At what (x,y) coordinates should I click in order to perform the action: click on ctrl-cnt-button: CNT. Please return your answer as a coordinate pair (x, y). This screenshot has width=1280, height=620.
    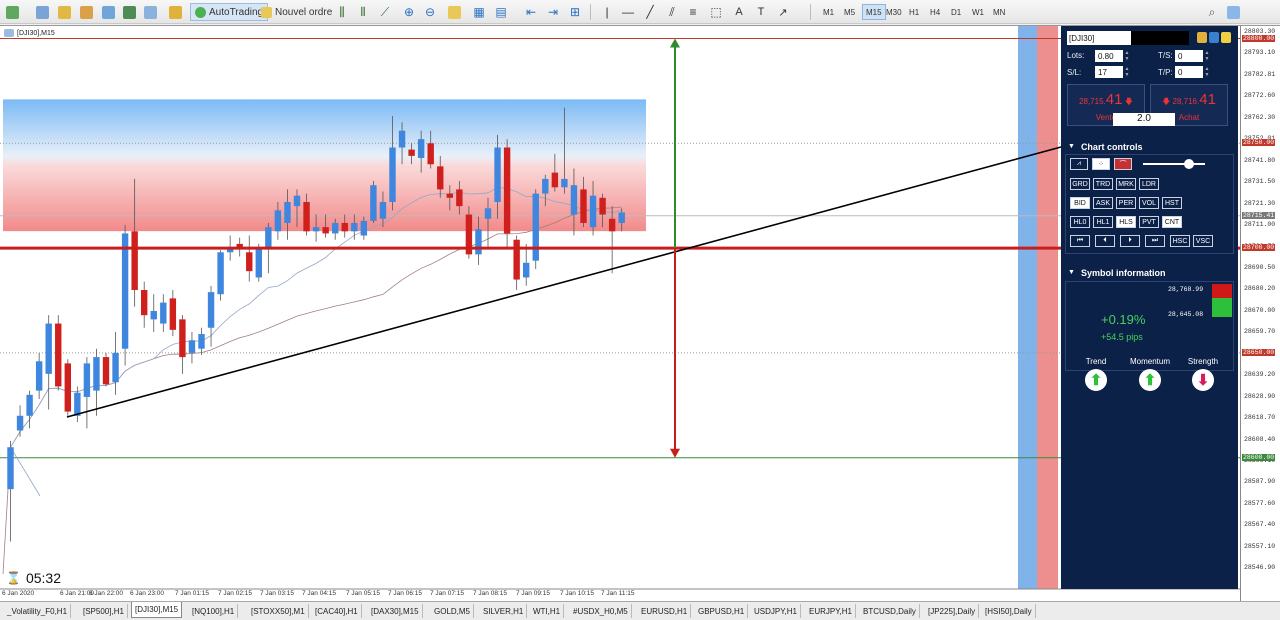
    Looking at the image, I should click on (1172, 222).